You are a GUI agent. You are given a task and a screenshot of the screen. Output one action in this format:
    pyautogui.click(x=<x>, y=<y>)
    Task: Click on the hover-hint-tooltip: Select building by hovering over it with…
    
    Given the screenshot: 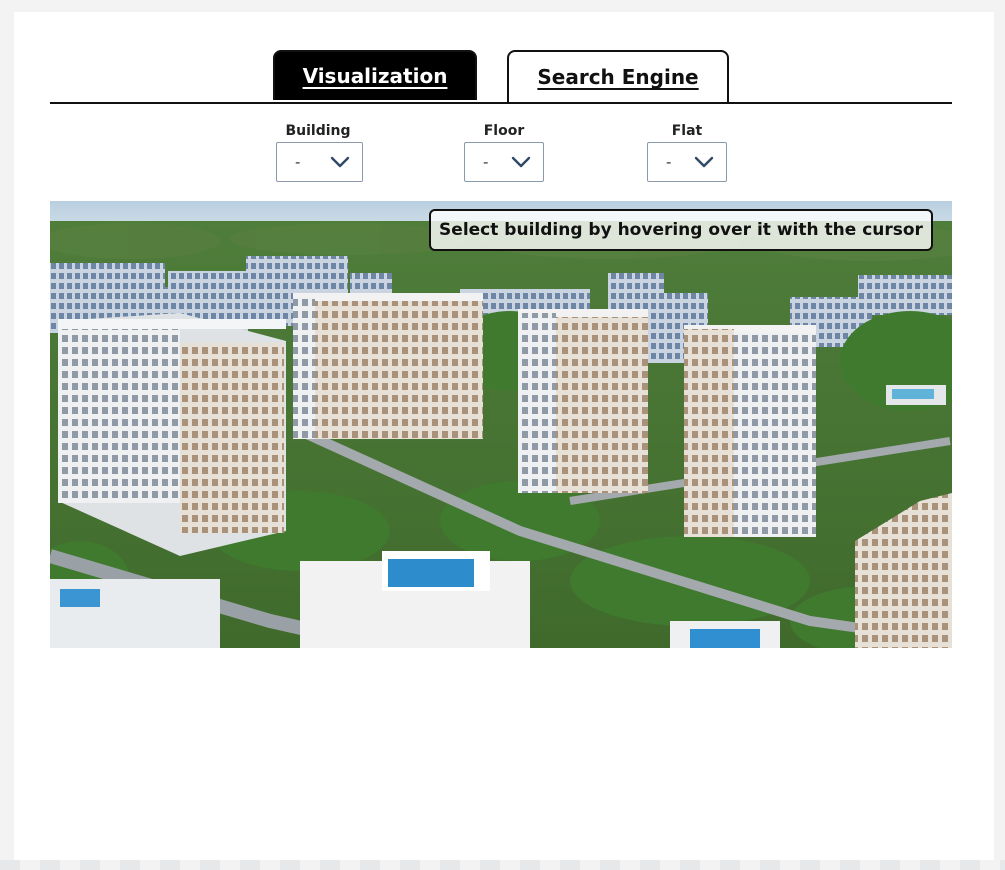 What is the action you would take?
    pyautogui.click(x=681, y=230)
    